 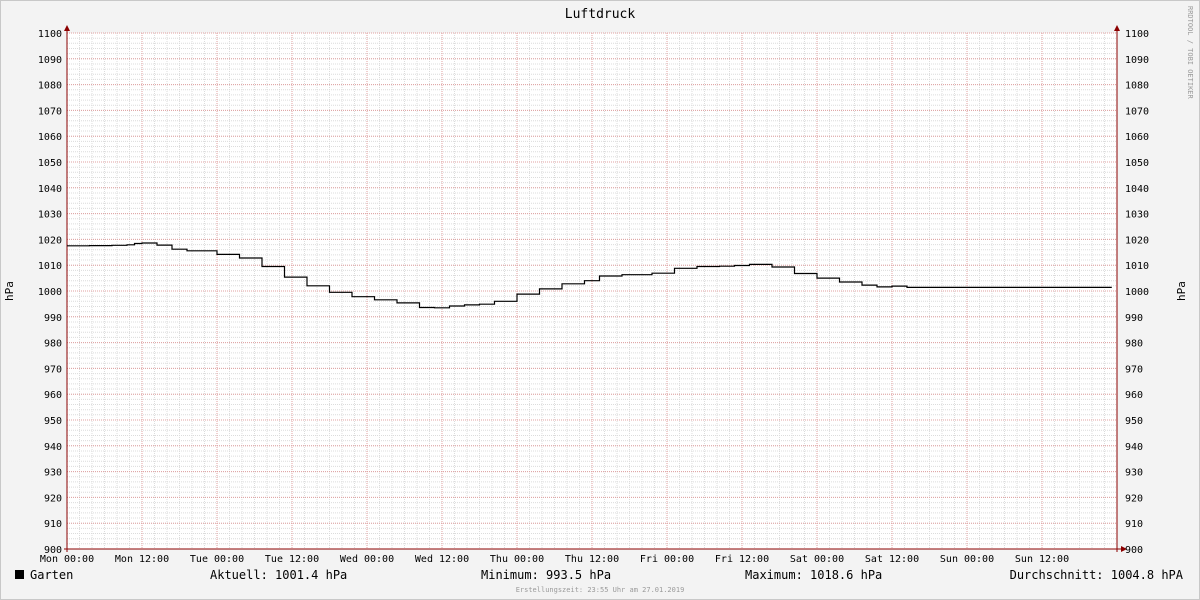 What do you see at coordinates (67, 28) in the screenshot?
I see `y-axis-arrow-left` at bounding box center [67, 28].